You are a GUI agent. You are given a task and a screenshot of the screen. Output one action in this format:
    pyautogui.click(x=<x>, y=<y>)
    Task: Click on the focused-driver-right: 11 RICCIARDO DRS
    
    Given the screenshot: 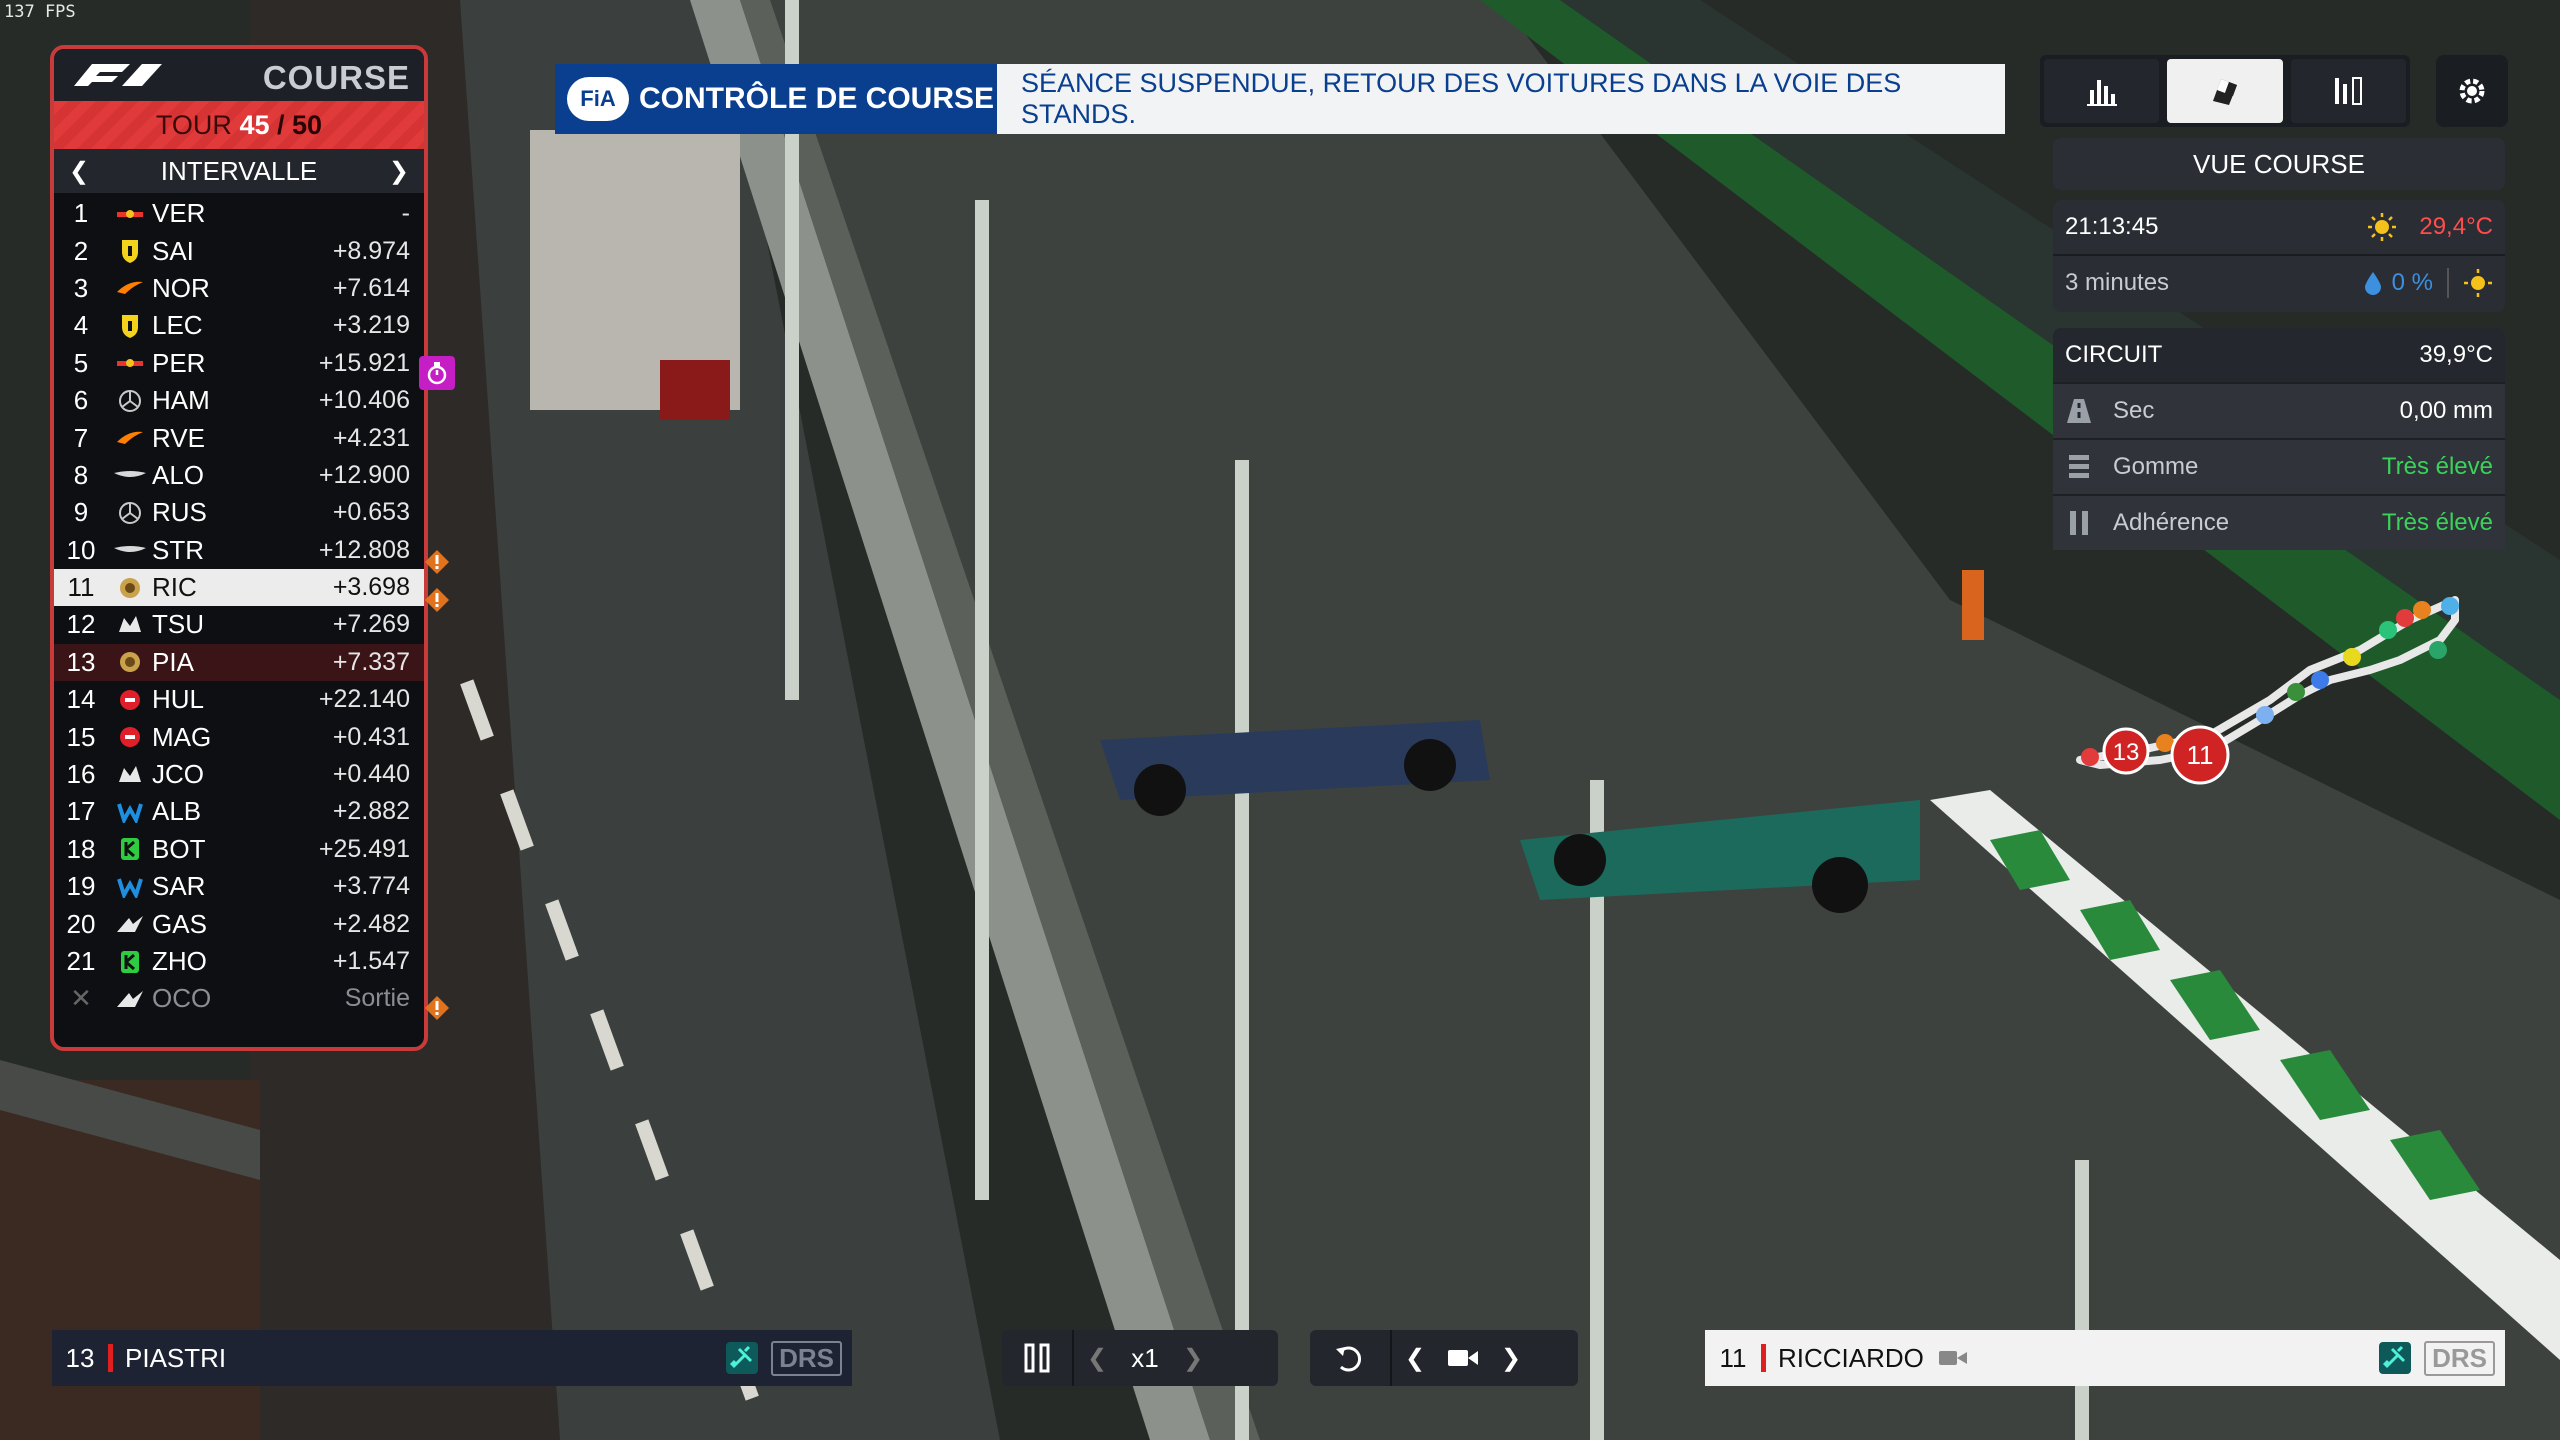 What is the action you would take?
    pyautogui.click(x=2105, y=1358)
    